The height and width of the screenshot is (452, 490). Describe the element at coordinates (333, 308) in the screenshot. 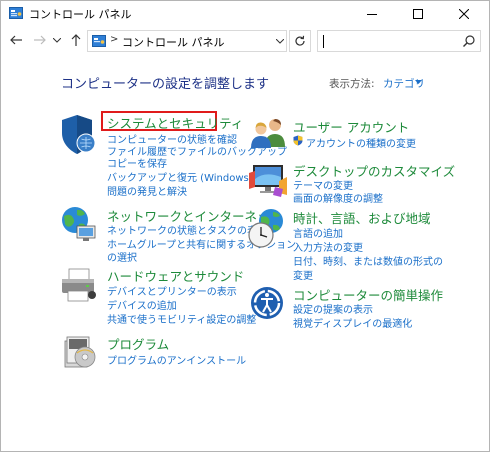

I see `link-suggested-settings: 設定の提案の表示` at that location.